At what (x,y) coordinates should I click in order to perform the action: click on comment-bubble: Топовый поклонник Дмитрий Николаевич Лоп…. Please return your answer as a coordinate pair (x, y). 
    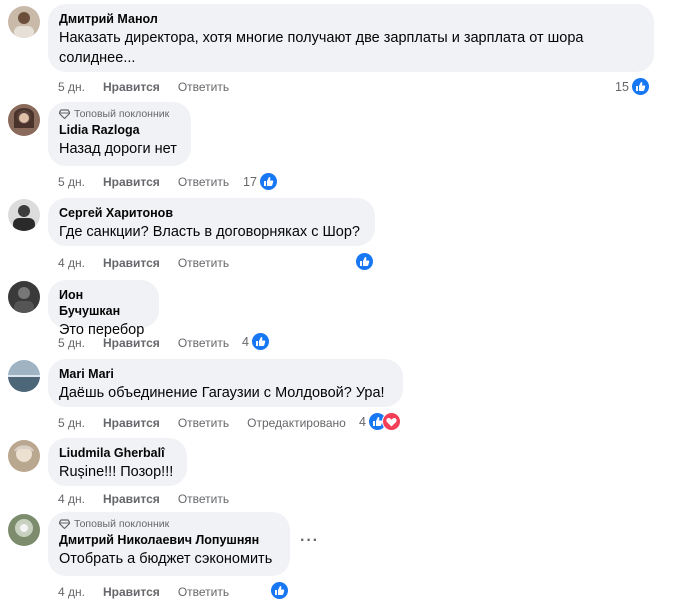
    Looking at the image, I should click on (169, 544).